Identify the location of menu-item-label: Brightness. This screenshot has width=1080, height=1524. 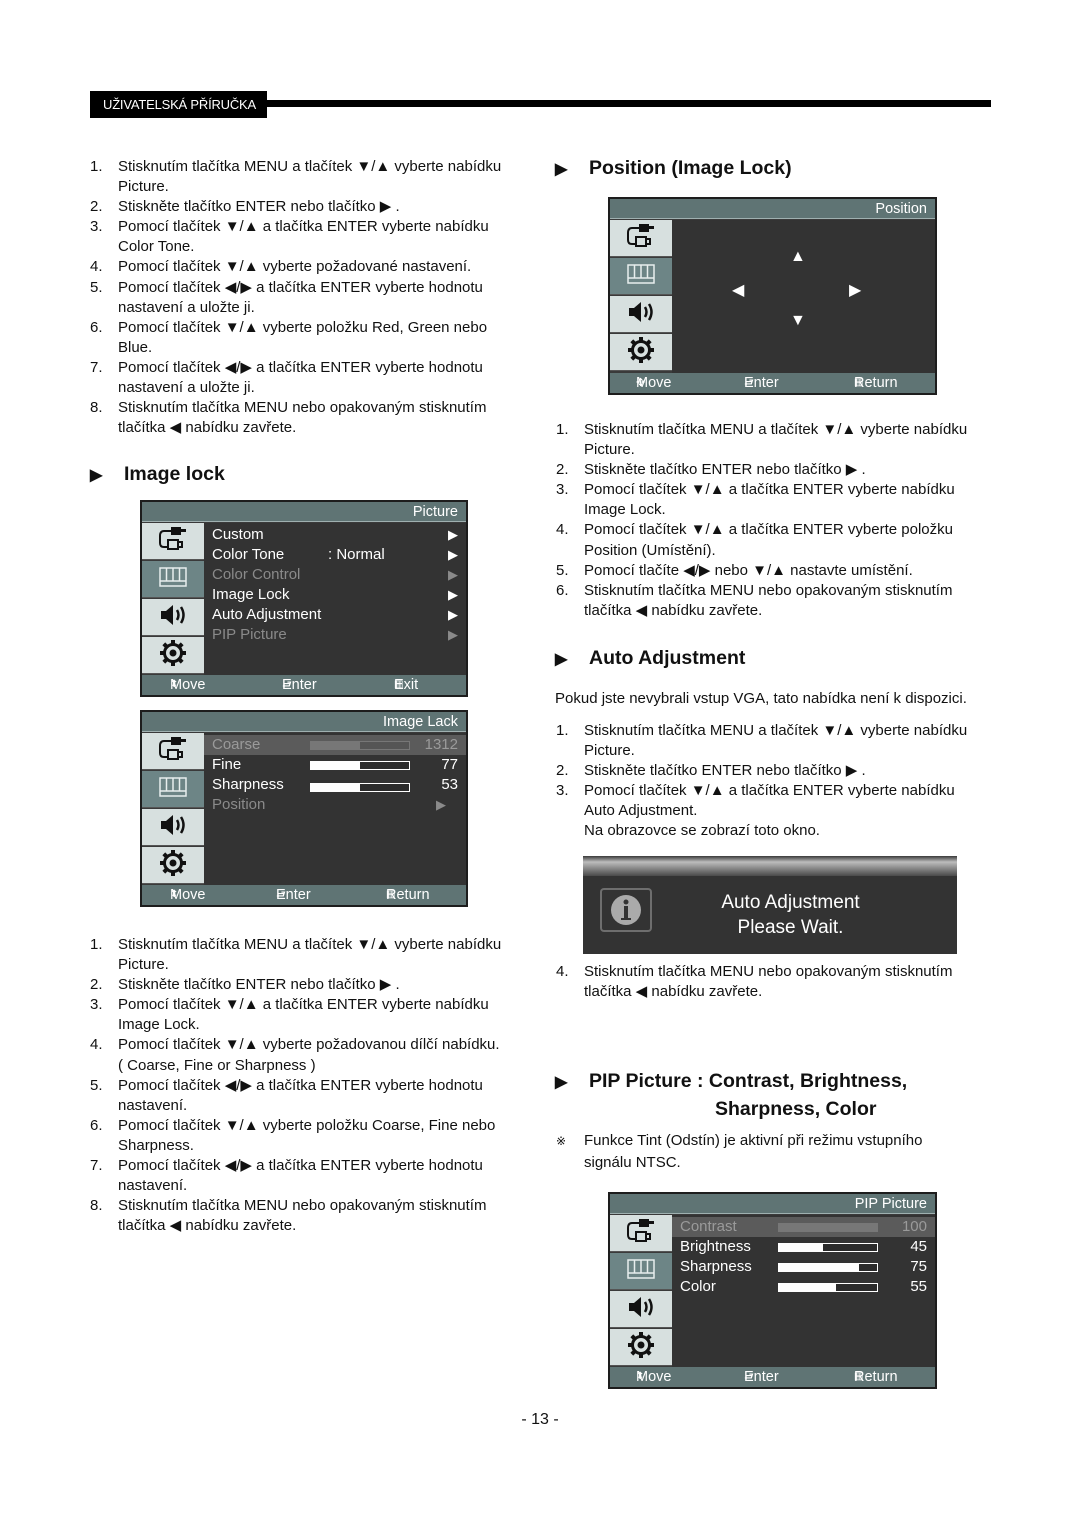
(715, 1246).